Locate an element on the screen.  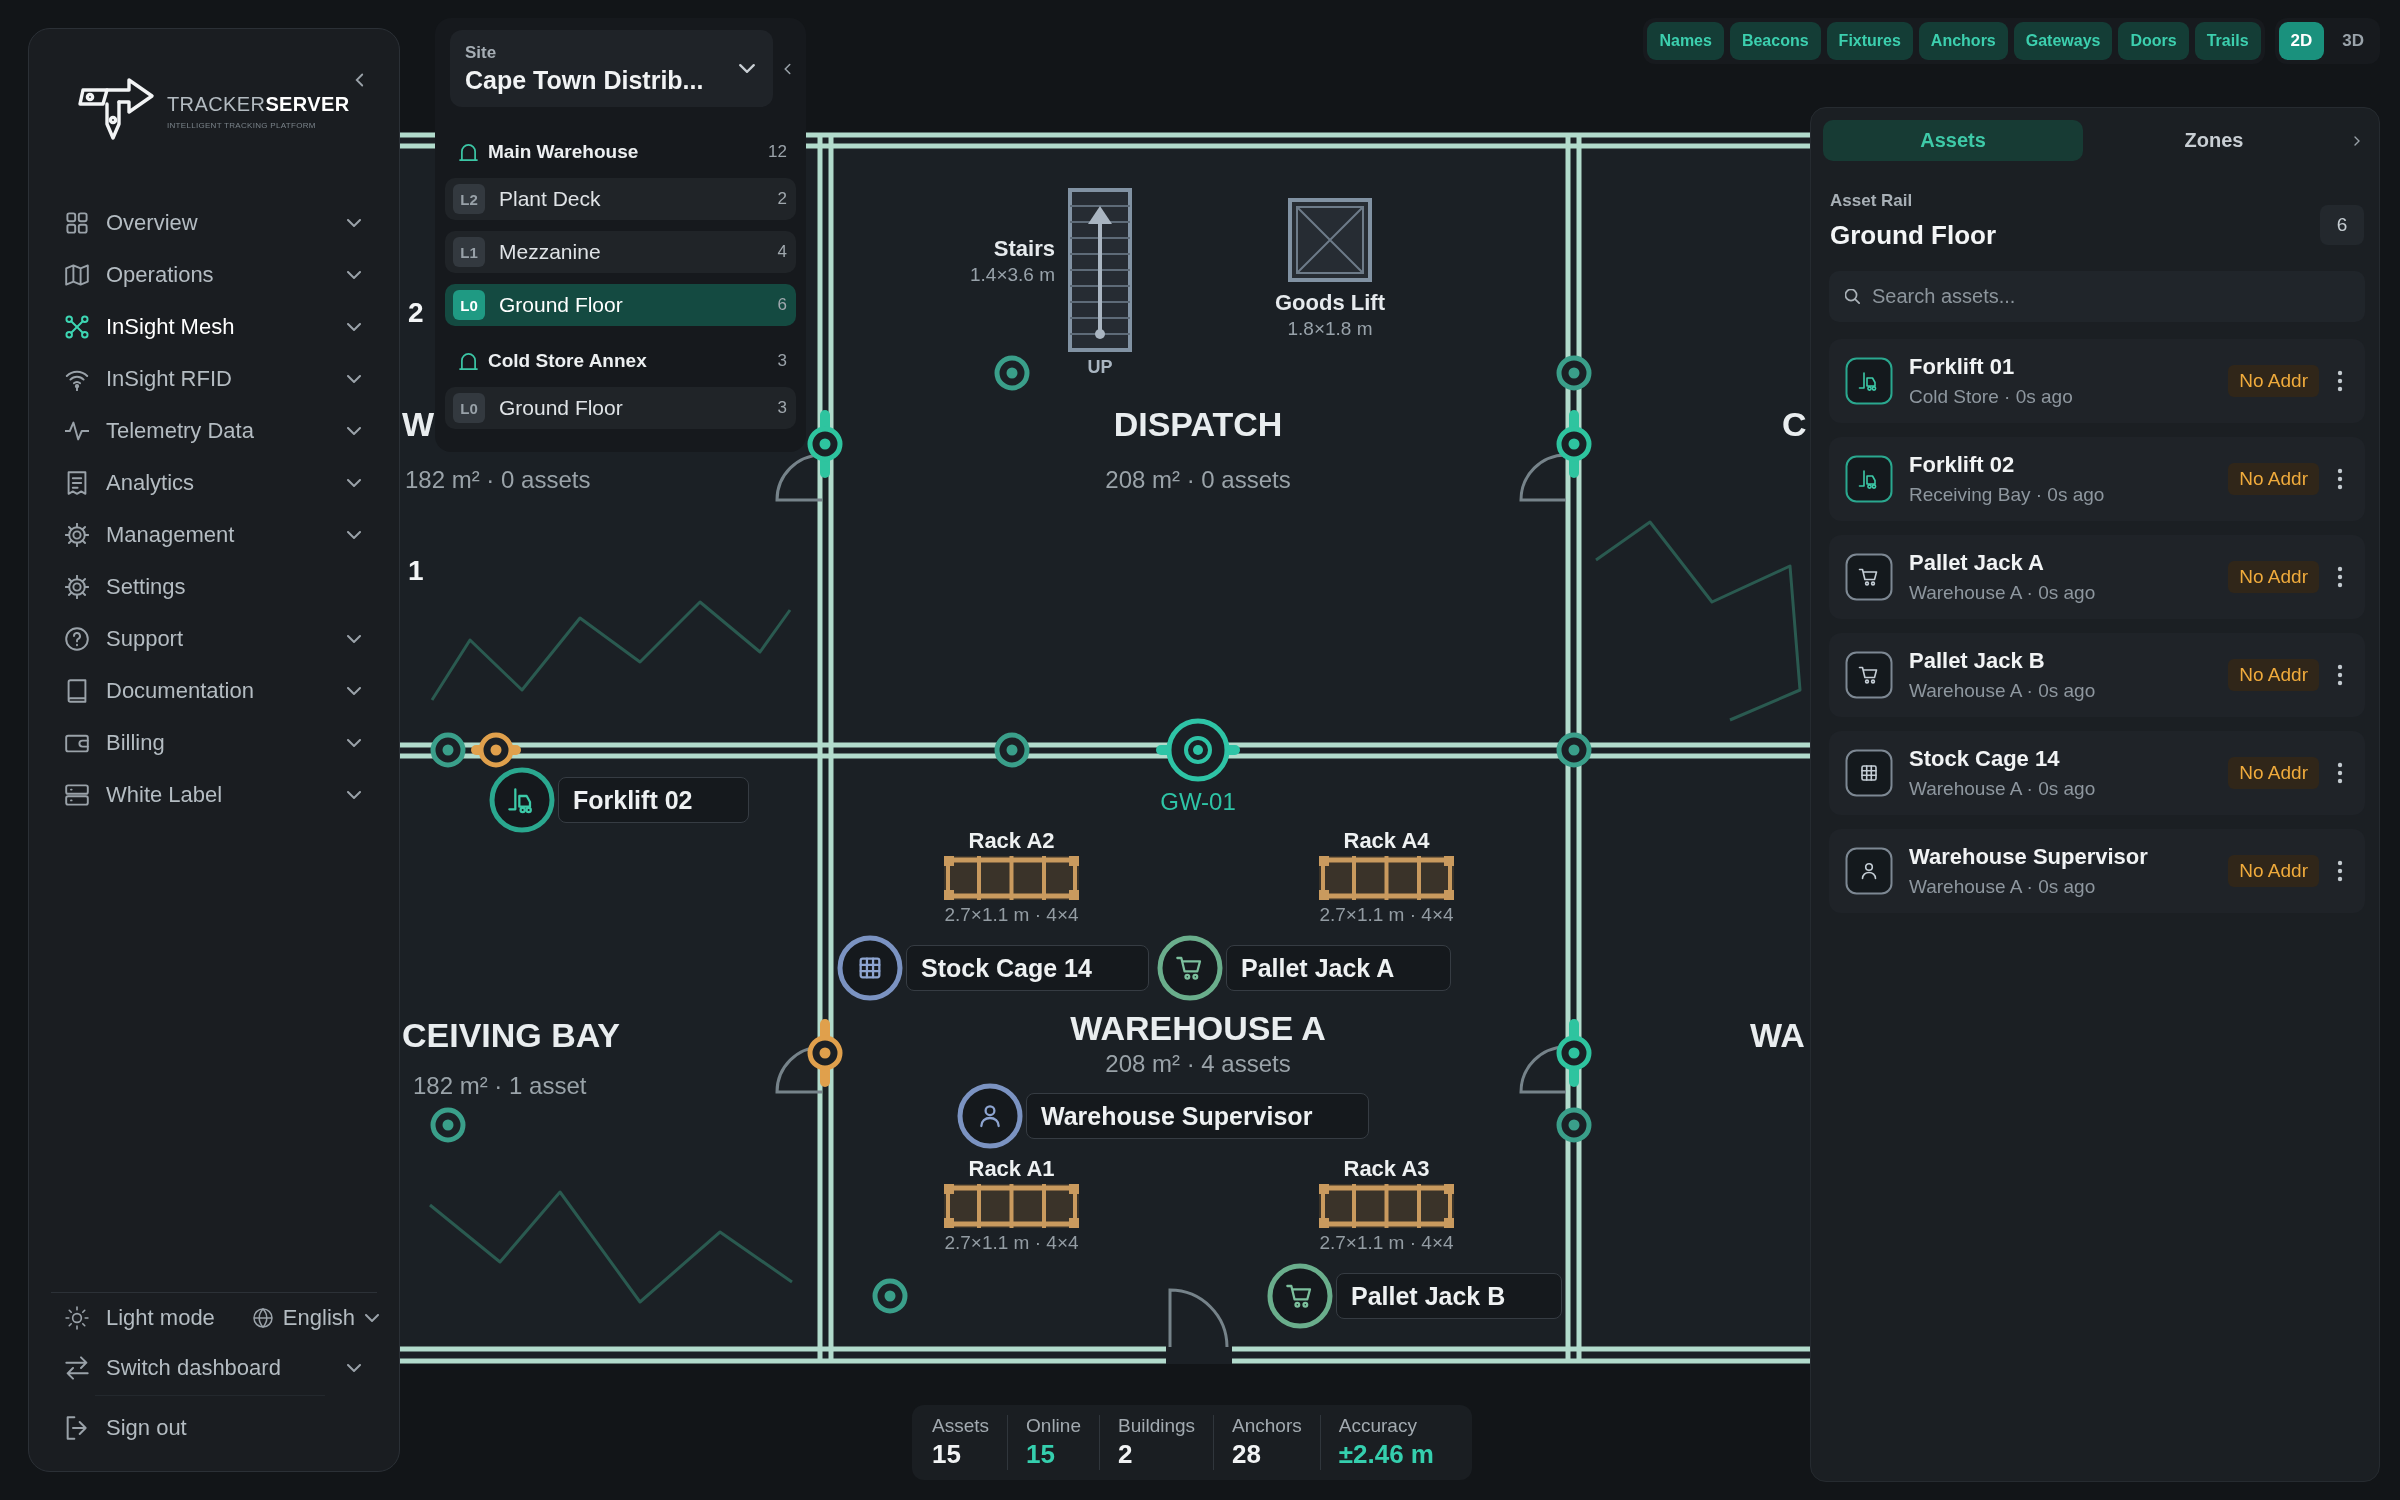
room-name: W is located at coordinates (418, 424).